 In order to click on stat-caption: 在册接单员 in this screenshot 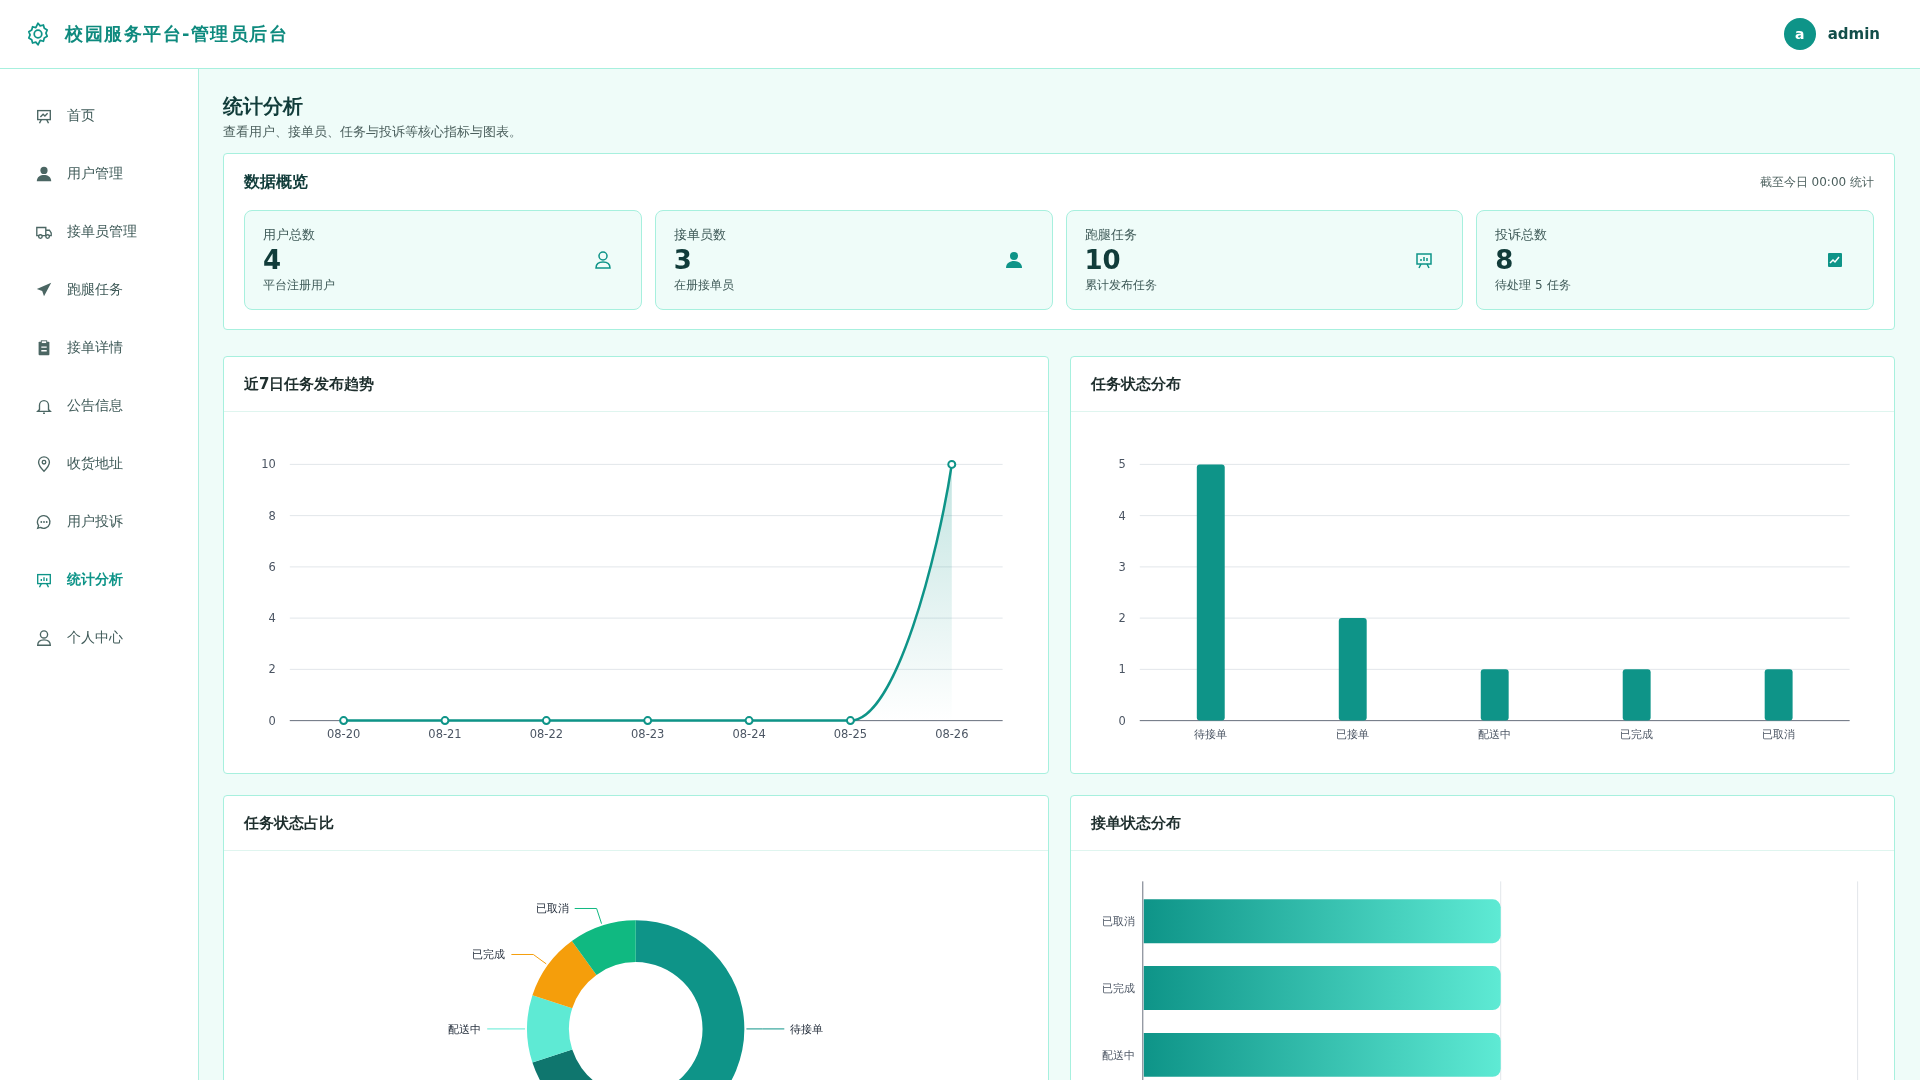, I will do `click(703, 286)`.